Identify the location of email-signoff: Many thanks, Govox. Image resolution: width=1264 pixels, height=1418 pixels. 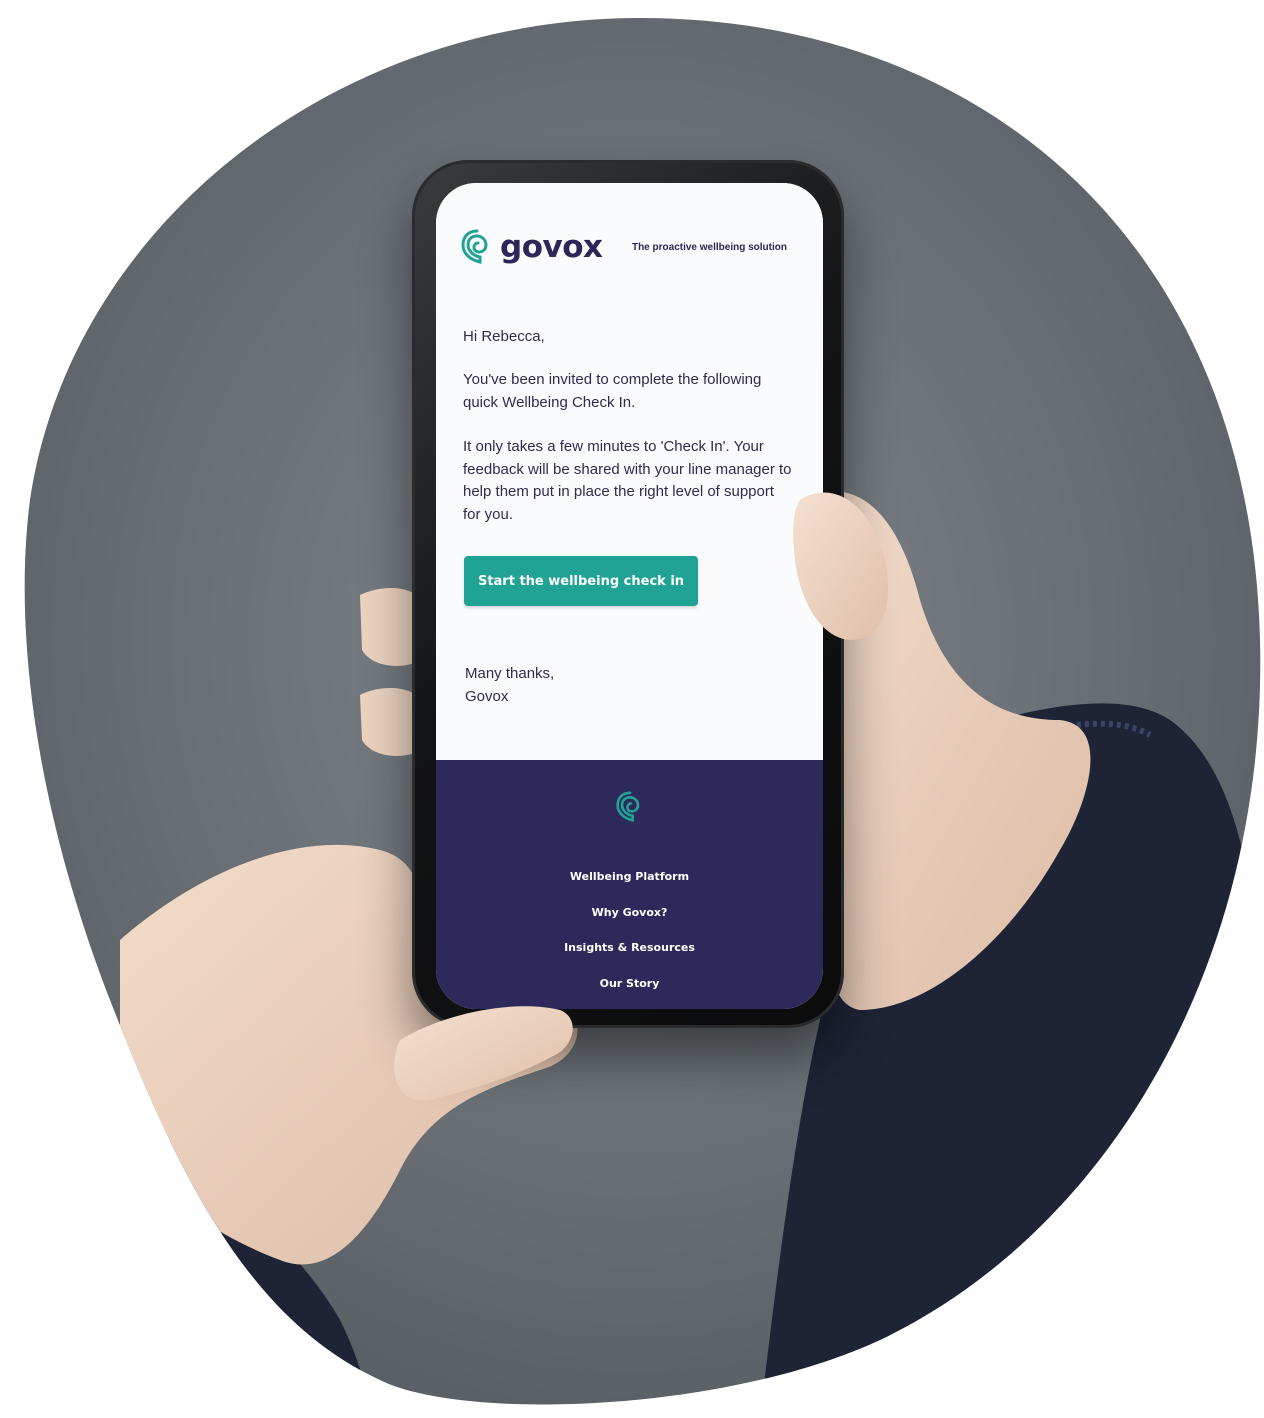
(509, 685).